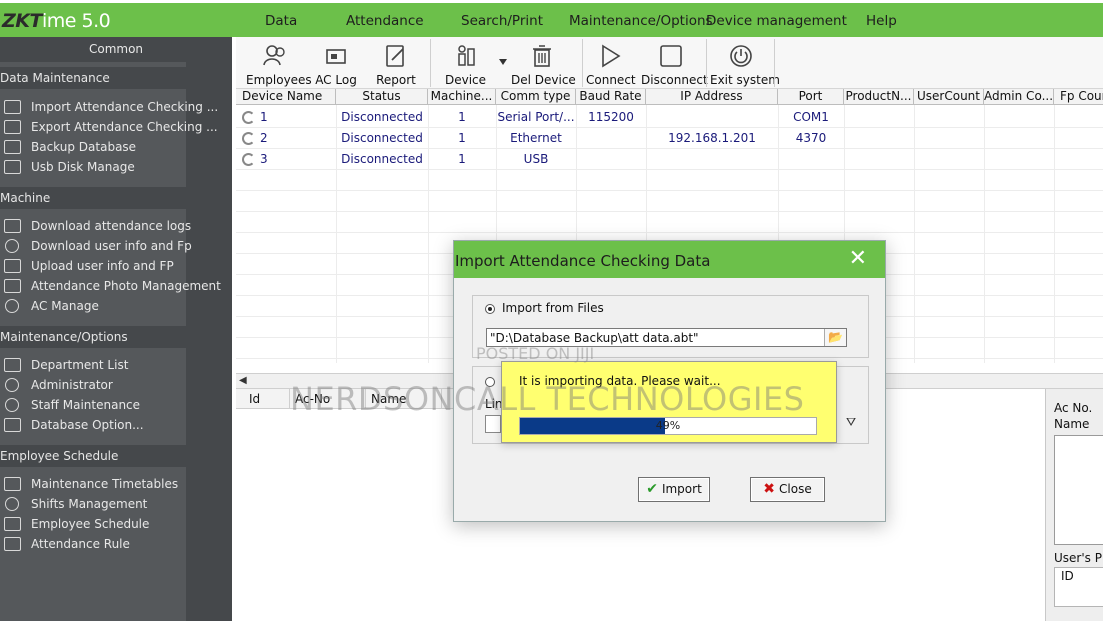 The image size is (1103, 621). Describe the element at coordinates (105, 484) in the screenshot. I see `sidebar-item-label: Maintenance Timetables` at that location.